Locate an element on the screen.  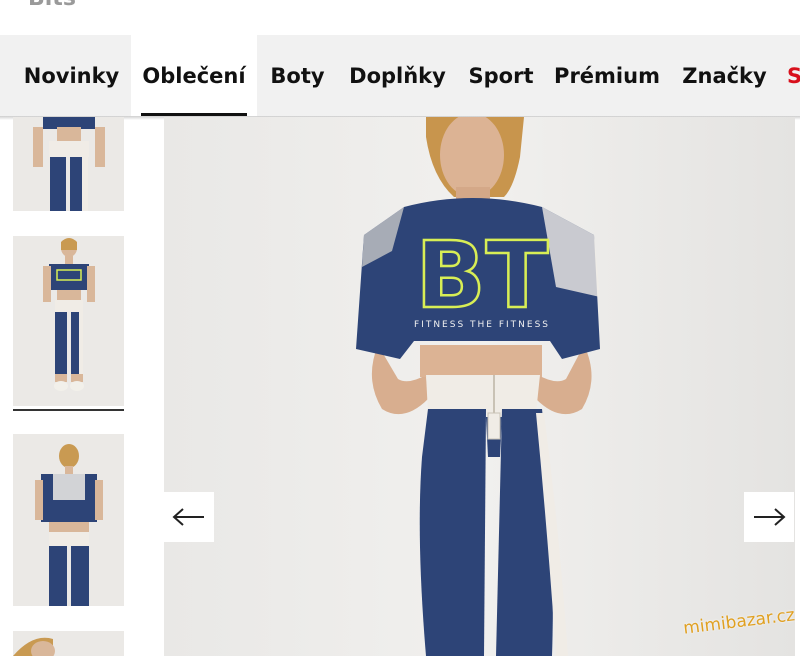
tab-boty: Boty is located at coordinates (297, 76).